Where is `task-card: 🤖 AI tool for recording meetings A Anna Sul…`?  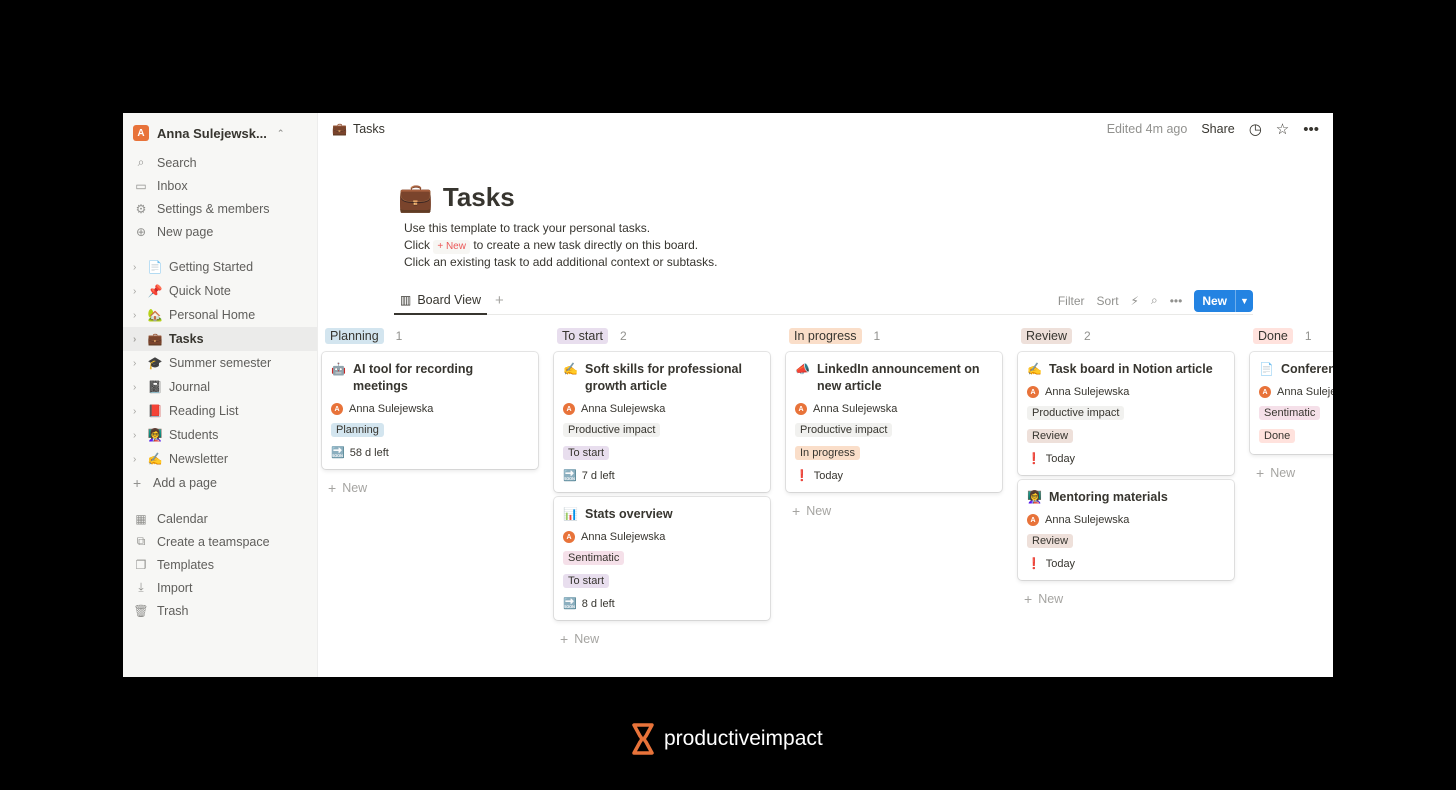 task-card: 🤖 AI tool for recording meetings A Anna Sul… is located at coordinates (430, 410).